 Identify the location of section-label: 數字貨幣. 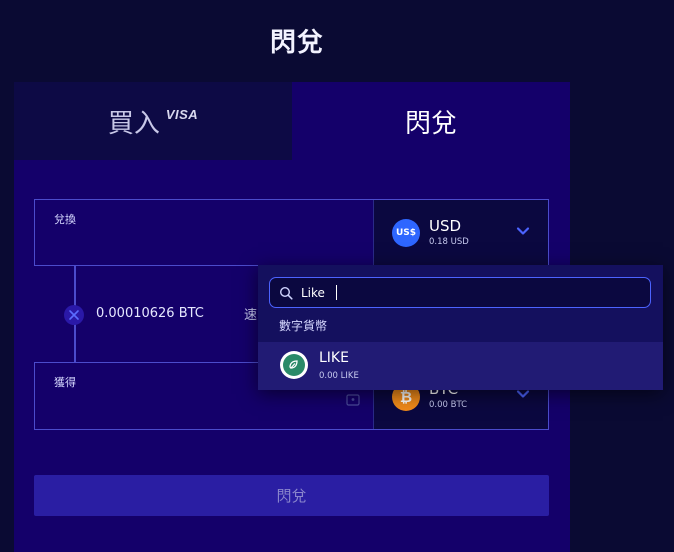
(303, 326).